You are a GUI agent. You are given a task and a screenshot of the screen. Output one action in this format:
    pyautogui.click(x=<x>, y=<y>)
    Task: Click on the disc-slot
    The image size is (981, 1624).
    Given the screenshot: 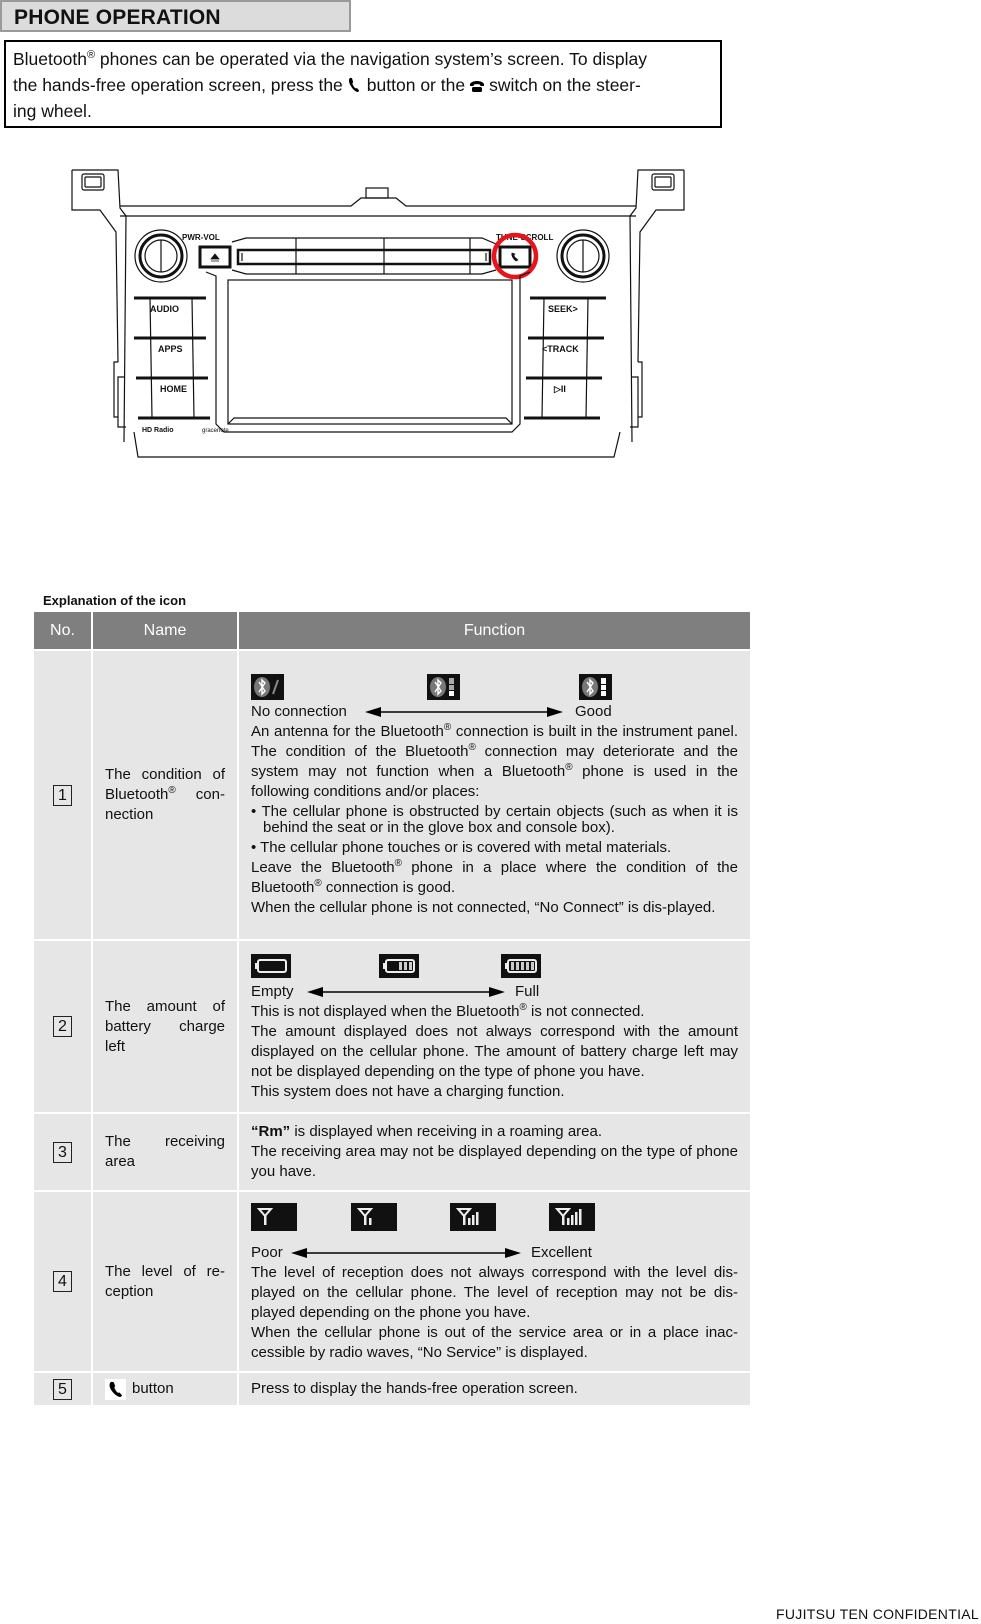 What is the action you would take?
    pyautogui.click(x=364, y=256)
    